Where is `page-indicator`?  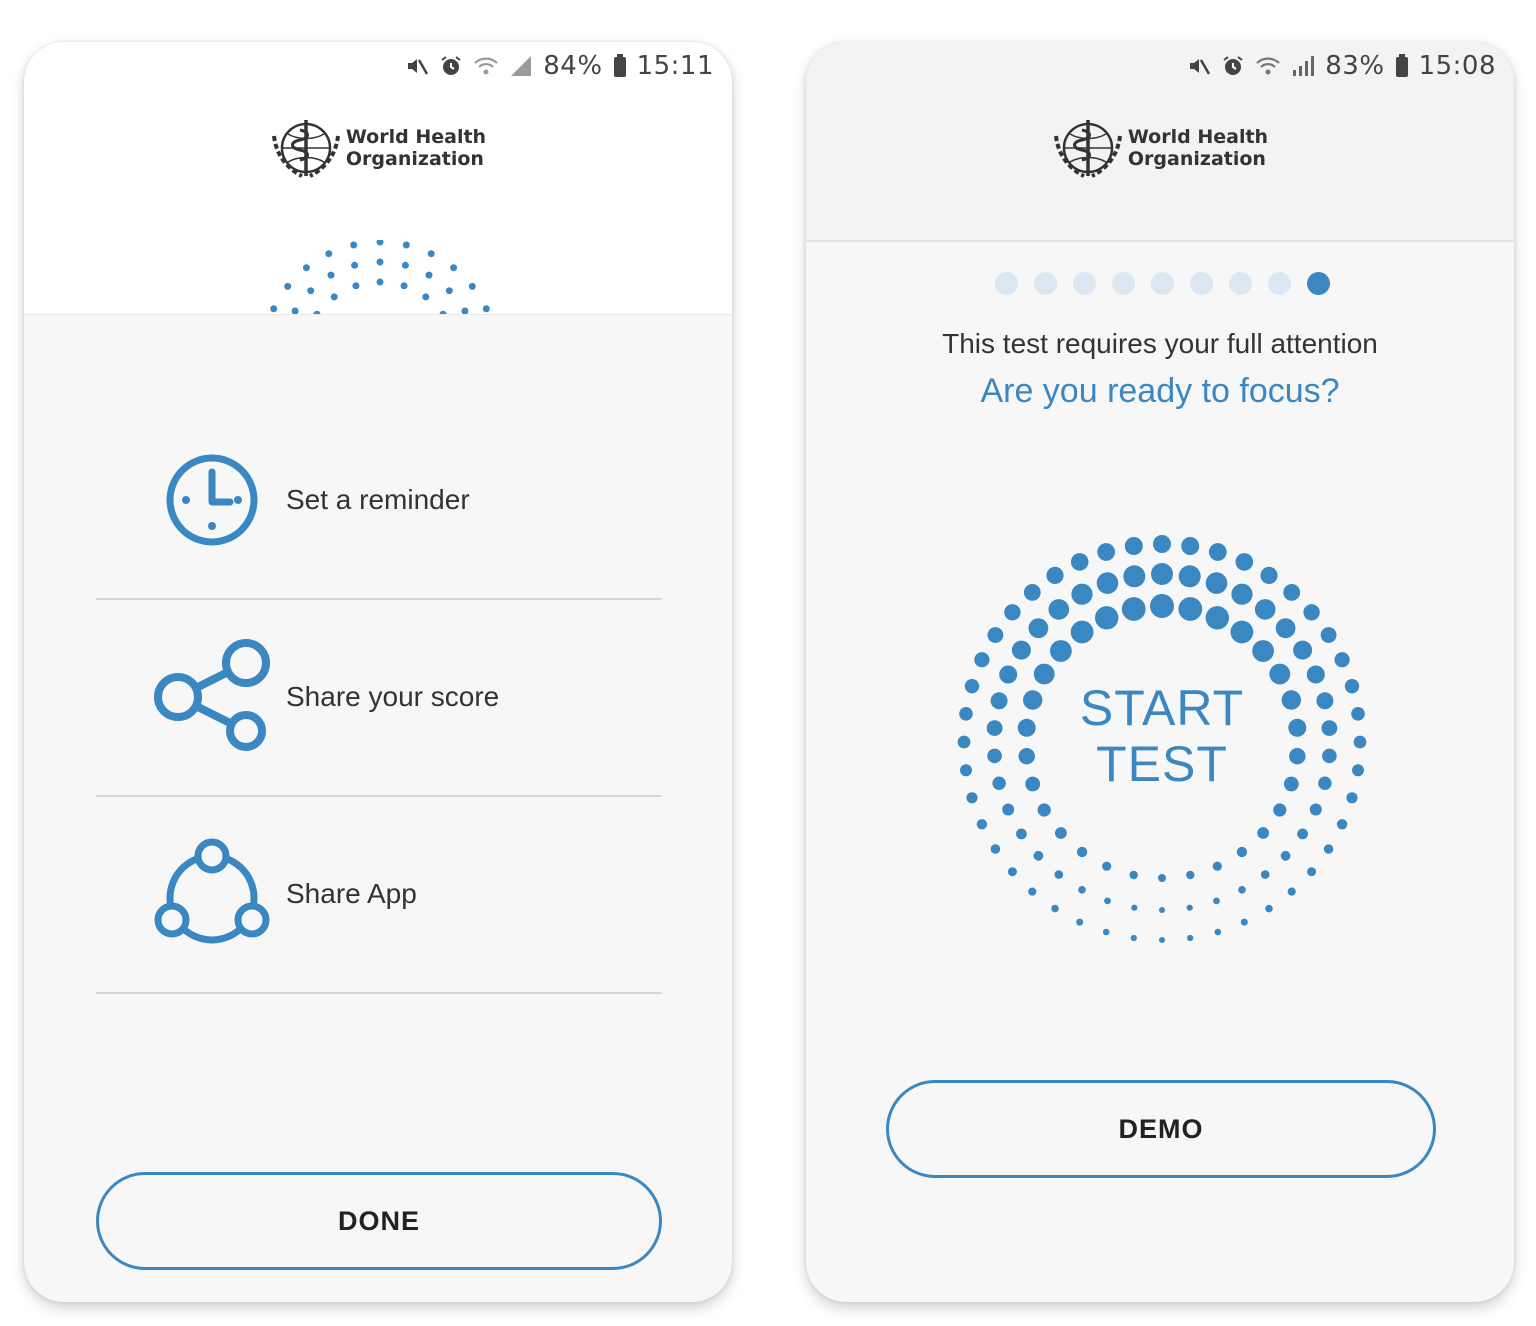 page-indicator is located at coordinates (1160, 283).